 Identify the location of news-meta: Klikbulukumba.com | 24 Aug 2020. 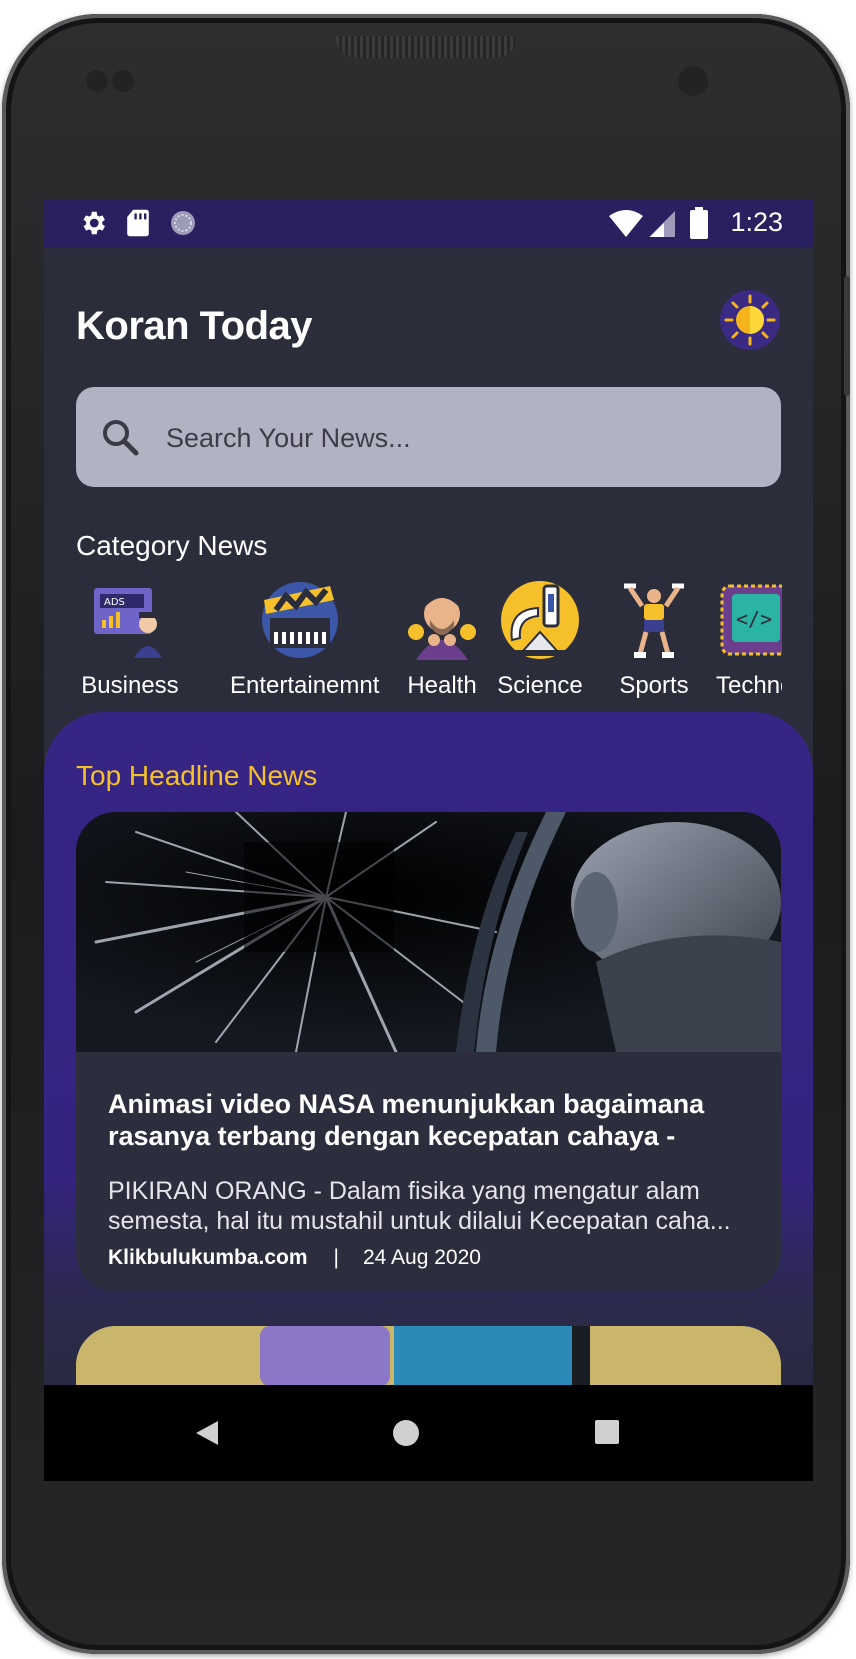
(294, 1258).